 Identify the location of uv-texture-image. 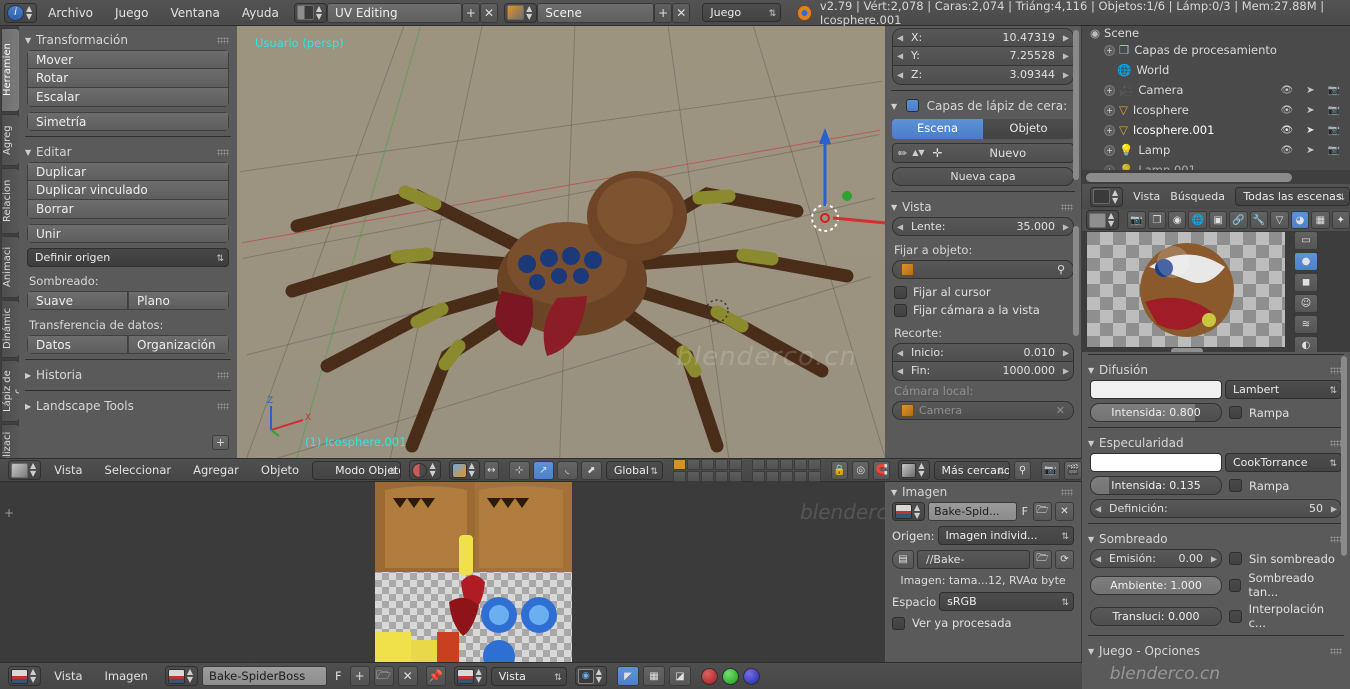
(473, 572).